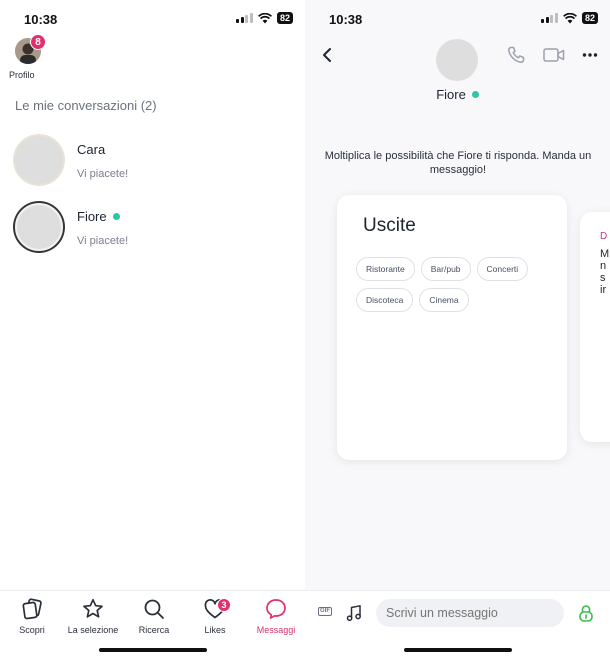 The height and width of the screenshot is (660, 610). Describe the element at coordinates (451, 94) in the screenshot. I see `contact-name: Fiore` at that location.